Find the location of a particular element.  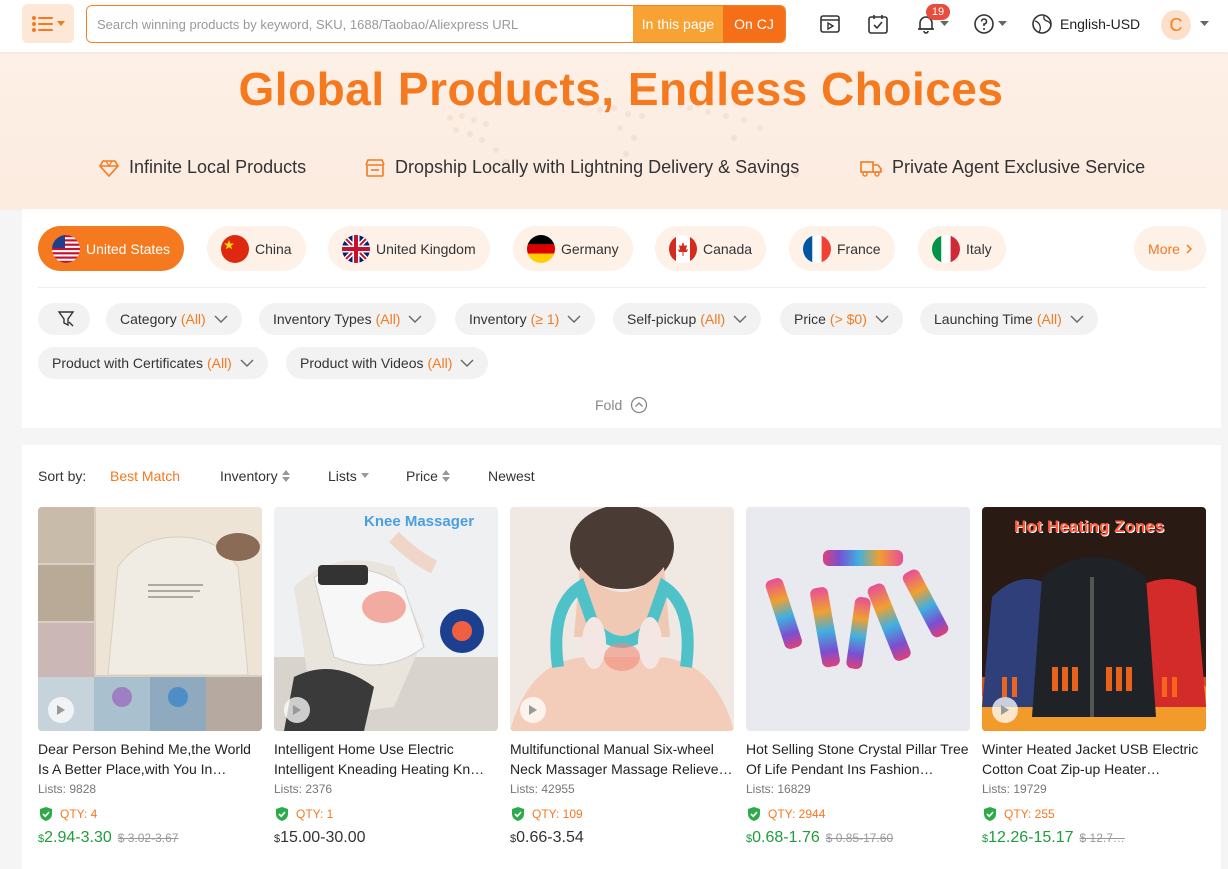

country-tab-united-states: United States is located at coordinates (111, 248).